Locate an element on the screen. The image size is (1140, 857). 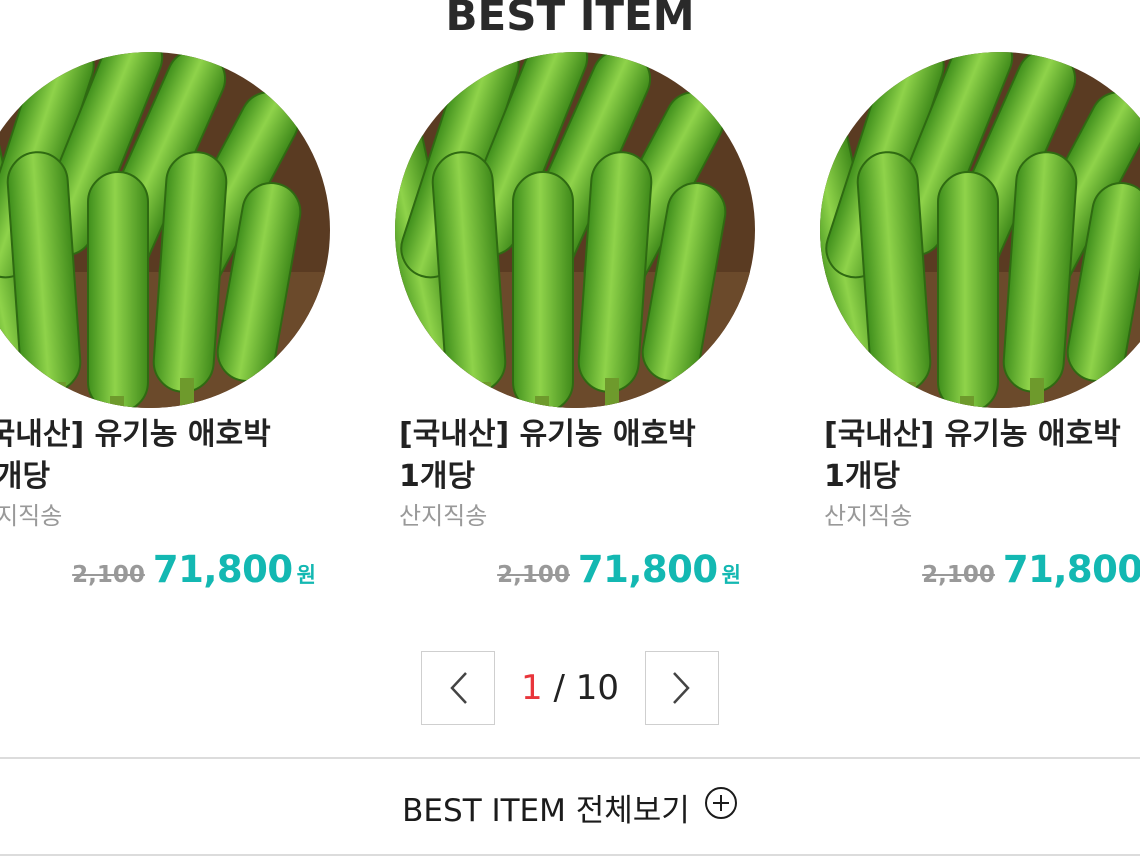
prev-page-button is located at coordinates (458, 688).